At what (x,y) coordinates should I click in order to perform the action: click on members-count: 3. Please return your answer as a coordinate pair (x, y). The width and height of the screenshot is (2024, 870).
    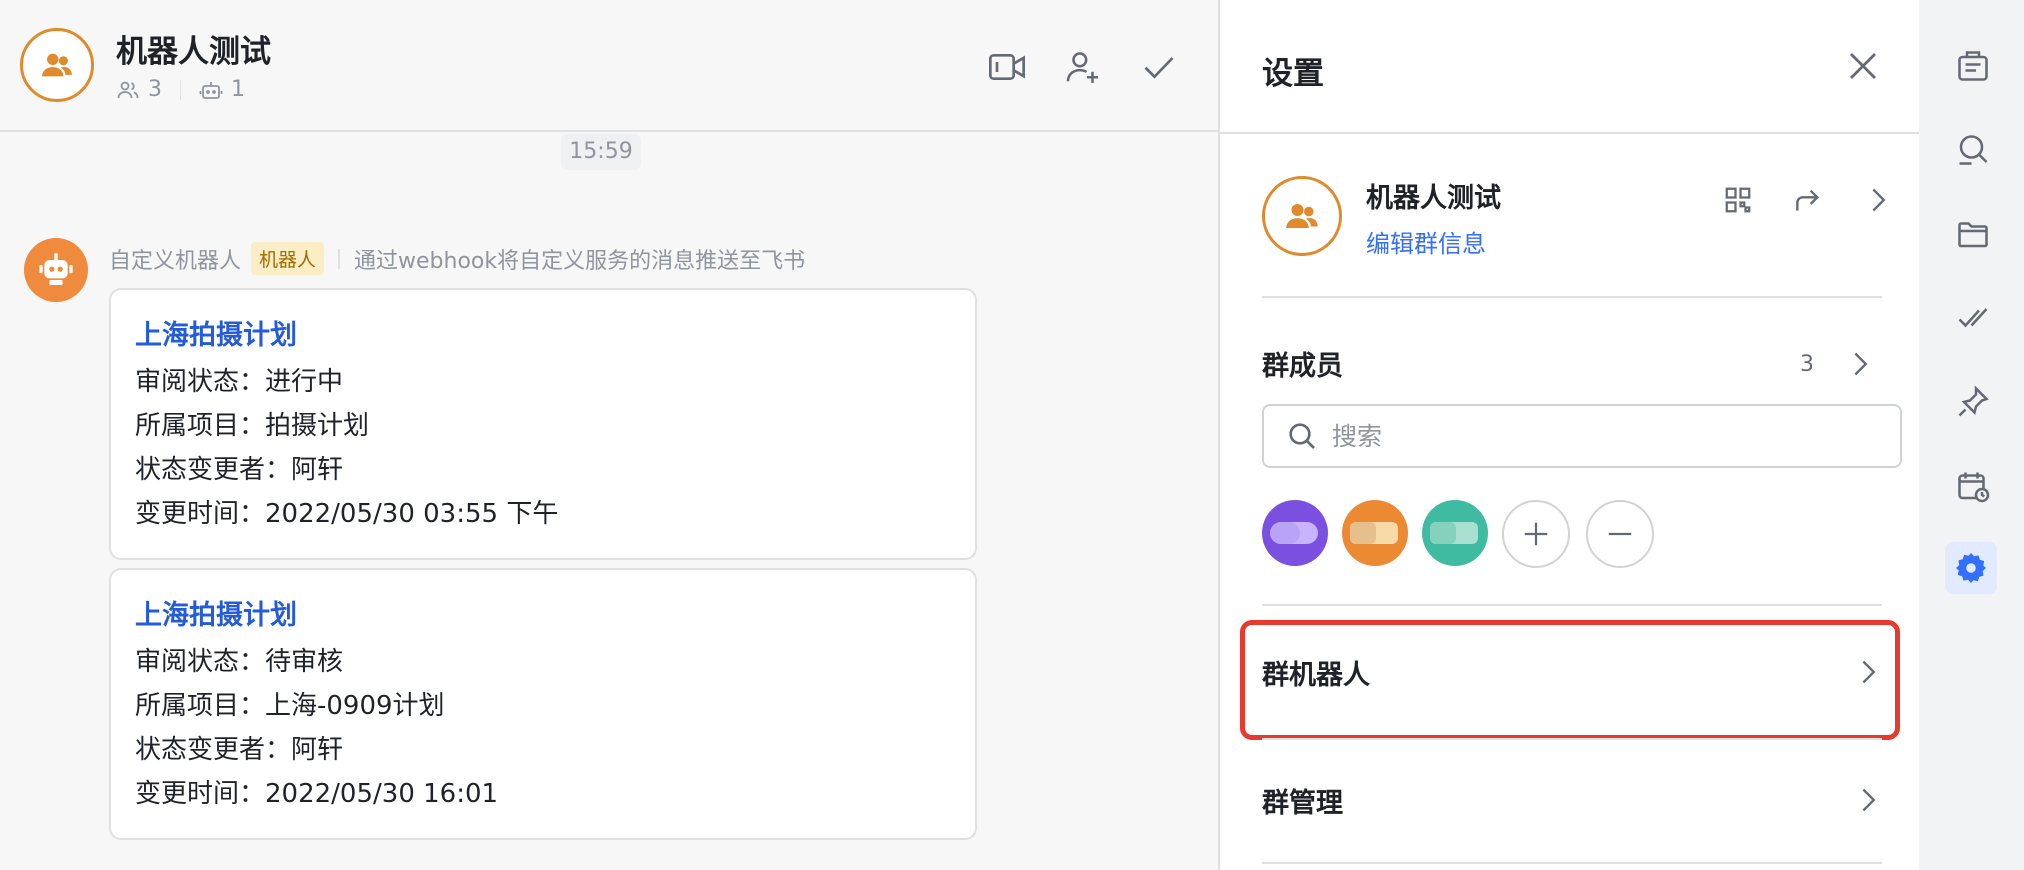
    Looking at the image, I should click on (1807, 364).